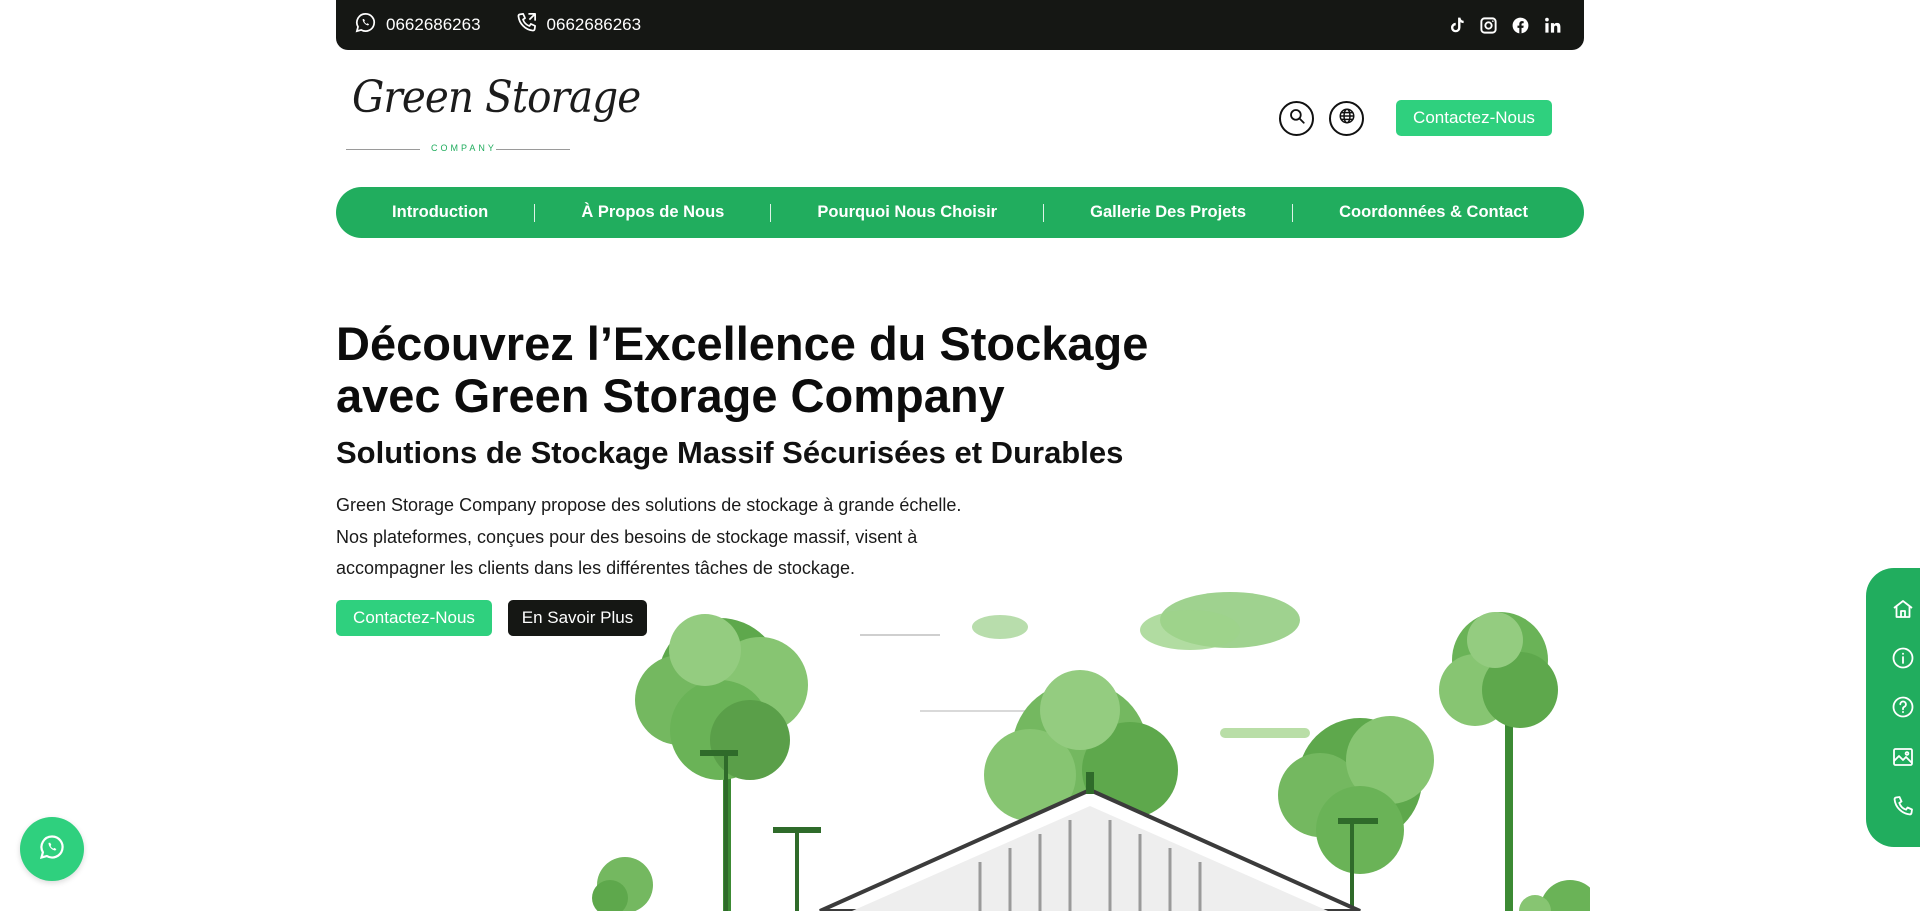  What do you see at coordinates (907, 212) in the screenshot?
I see `nav-item-why-us: Pourquoi Nous Choisir` at bounding box center [907, 212].